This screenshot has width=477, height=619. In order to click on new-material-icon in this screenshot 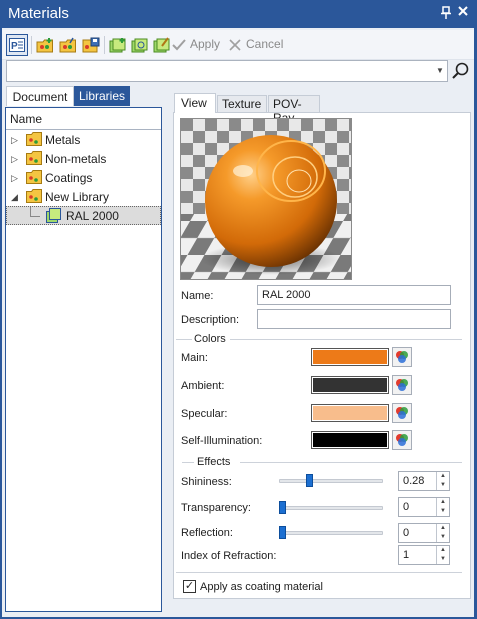, I will do `click(45, 45)`.